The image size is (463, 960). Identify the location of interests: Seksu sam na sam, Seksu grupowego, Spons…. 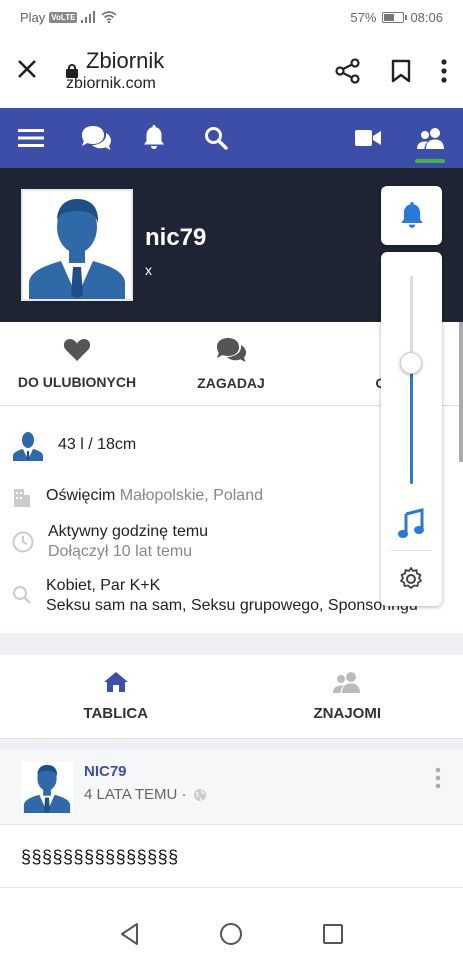
(232, 605).